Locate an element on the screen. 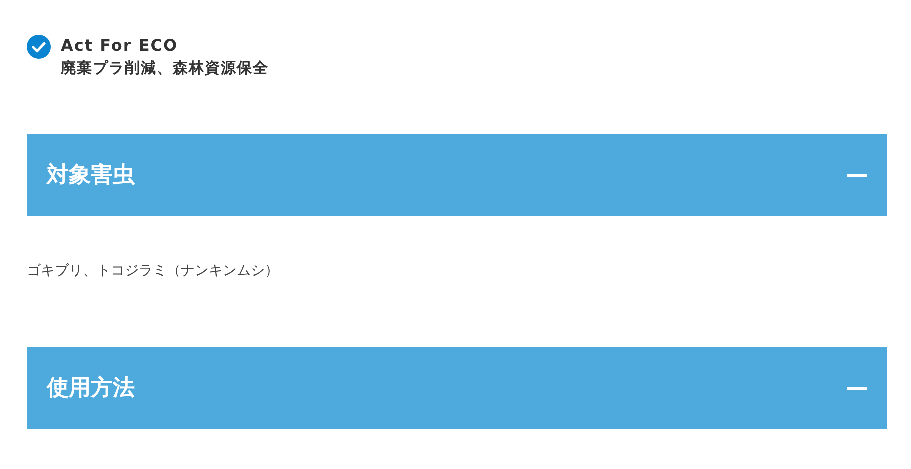  badge-title: Act For ECO is located at coordinates (120, 46).